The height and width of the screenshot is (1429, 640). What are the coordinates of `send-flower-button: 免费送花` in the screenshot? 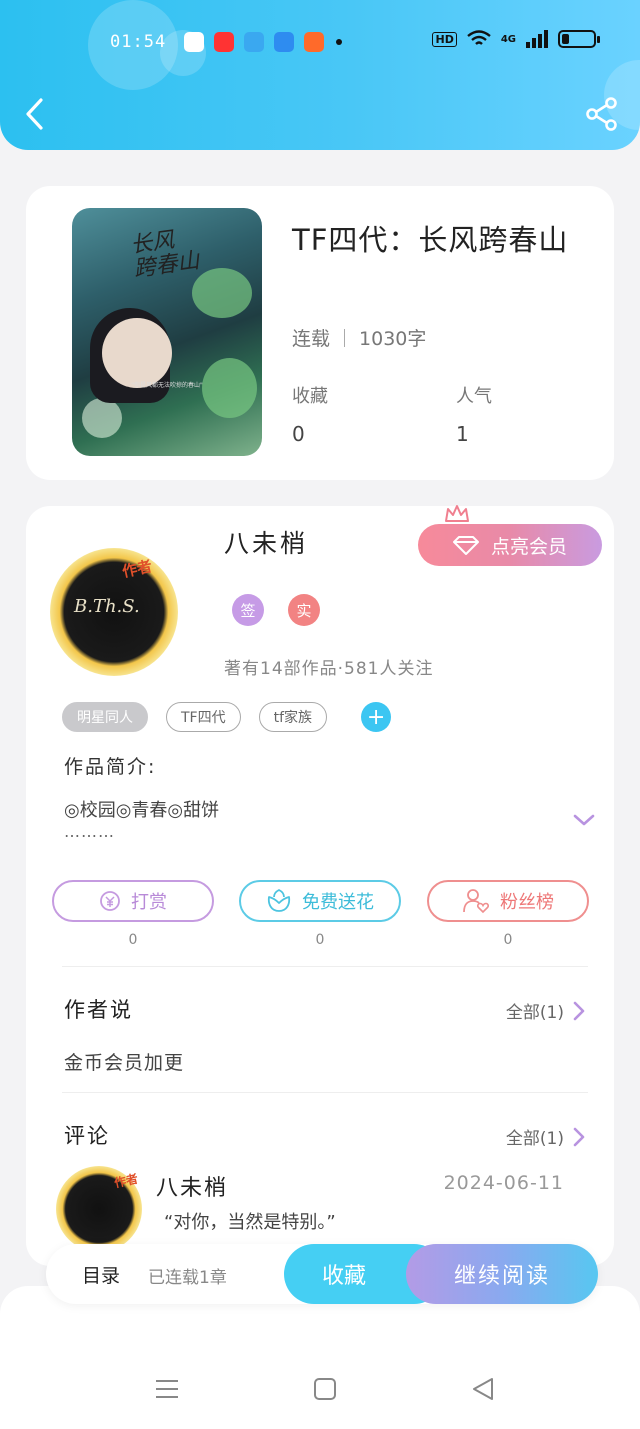 It's located at (320, 901).